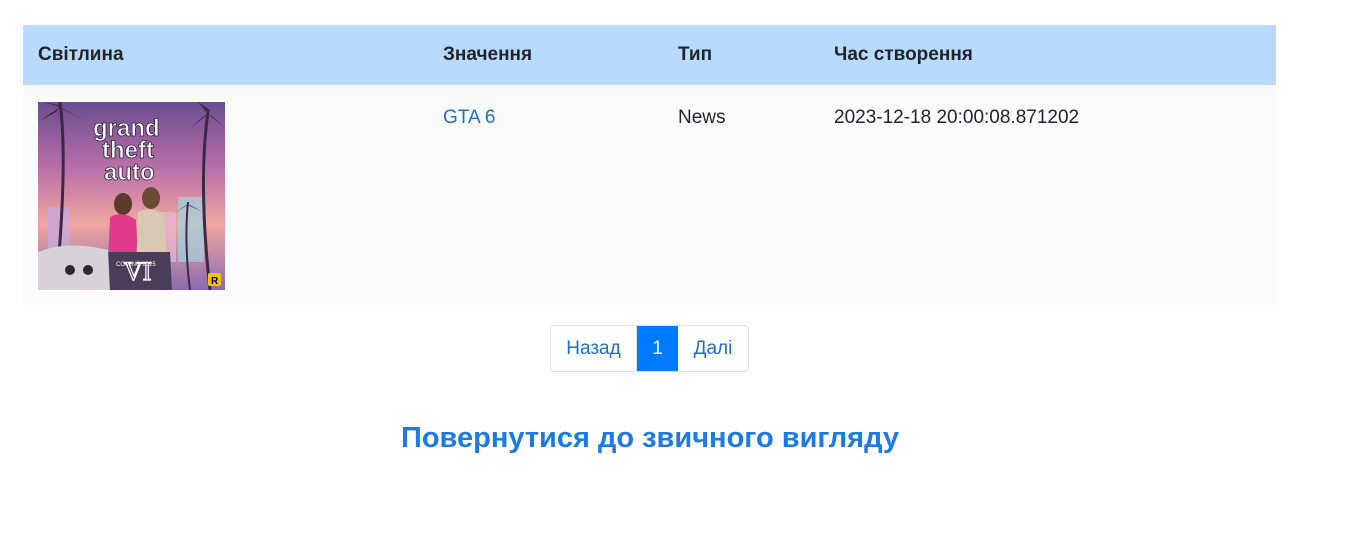 The height and width of the screenshot is (538, 1346). Describe the element at coordinates (903, 54) in the screenshot. I see `header-created: Час створення` at that location.